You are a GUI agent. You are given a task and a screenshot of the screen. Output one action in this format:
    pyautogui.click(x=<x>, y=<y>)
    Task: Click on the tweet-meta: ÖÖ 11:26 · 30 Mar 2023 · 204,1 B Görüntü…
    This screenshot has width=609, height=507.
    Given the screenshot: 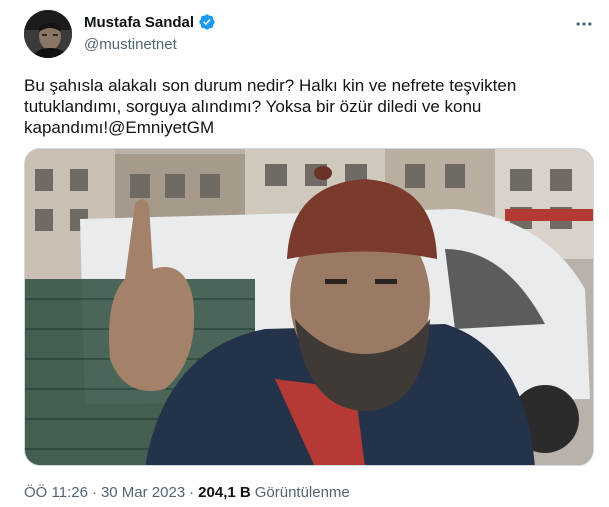 What is the action you would take?
    pyautogui.click(x=187, y=492)
    